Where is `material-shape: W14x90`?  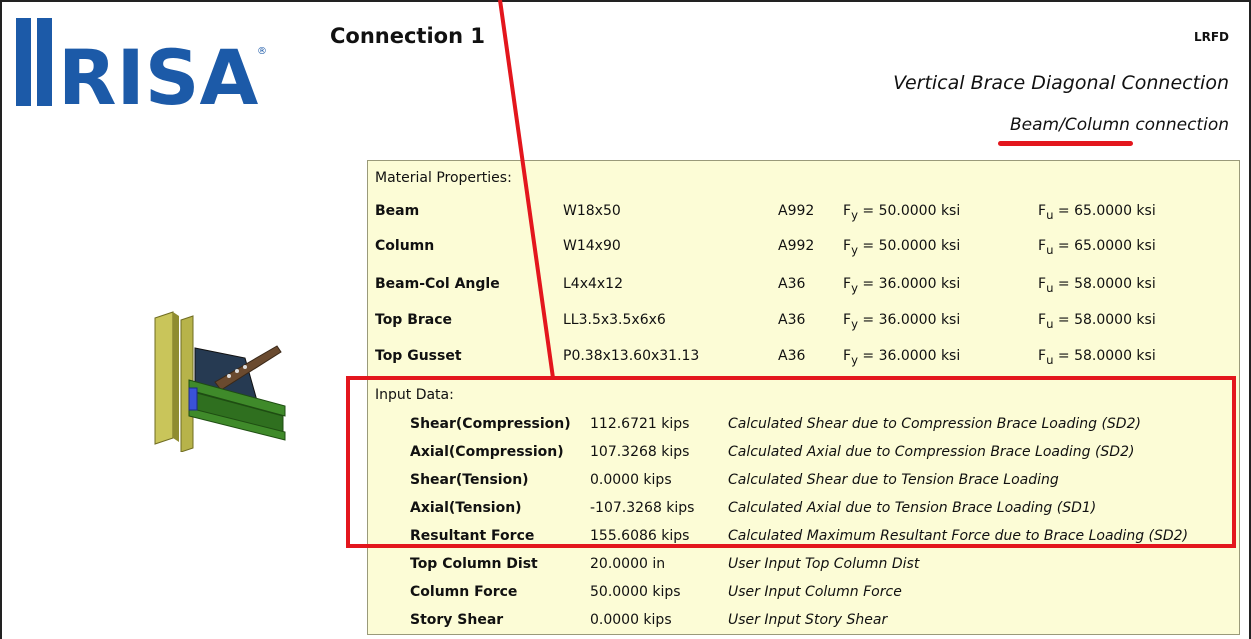
material-shape: W14x90 is located at coordinates (592, 246).